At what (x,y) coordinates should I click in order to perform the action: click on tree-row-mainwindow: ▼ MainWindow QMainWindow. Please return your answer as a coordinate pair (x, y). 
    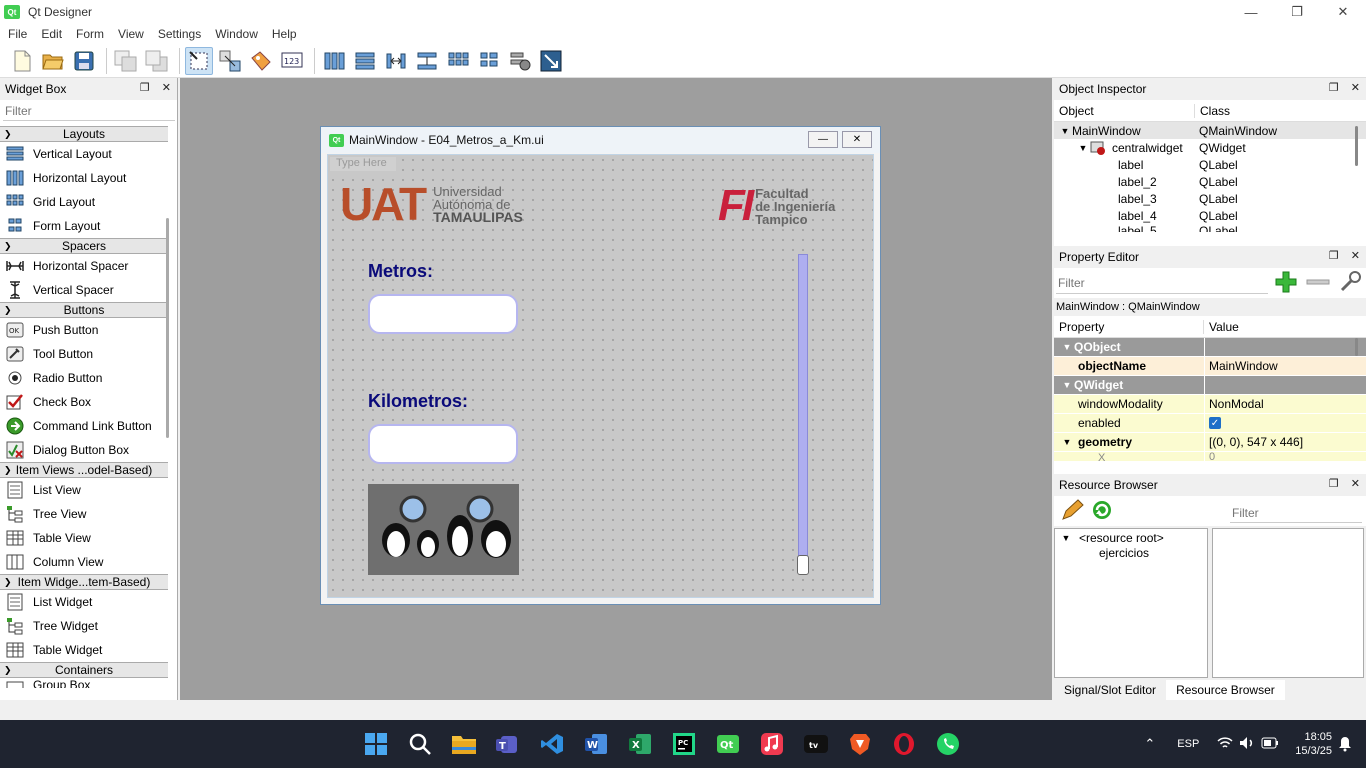
    Looking at the image, I should click on (1210, 130).